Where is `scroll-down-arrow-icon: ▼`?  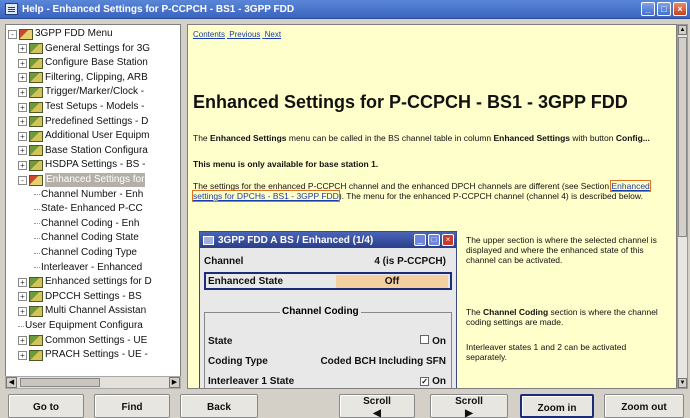
scroll-down-arrow-icon: ▼ is located at coordinates (682, 383).